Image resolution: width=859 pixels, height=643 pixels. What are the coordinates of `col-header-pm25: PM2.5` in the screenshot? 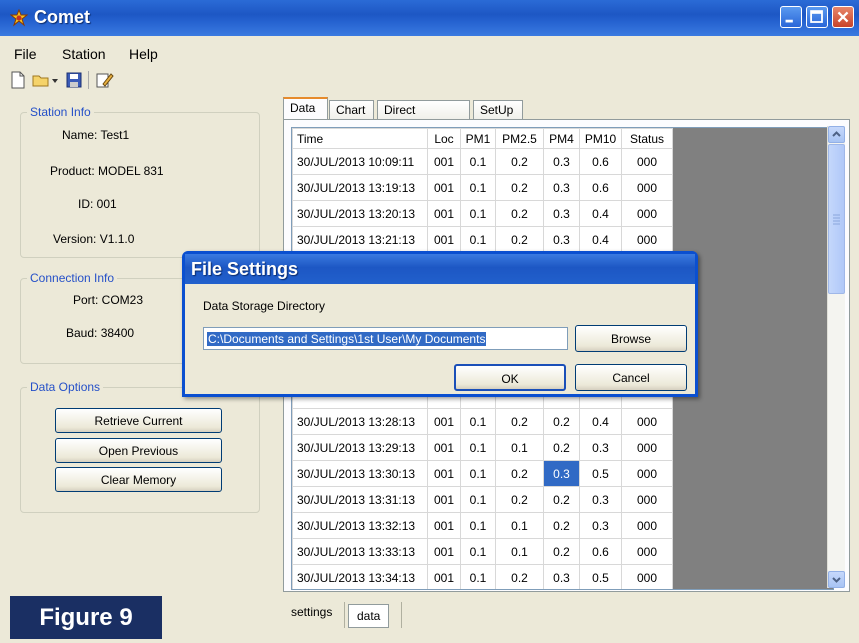 It's located at (519, 138).